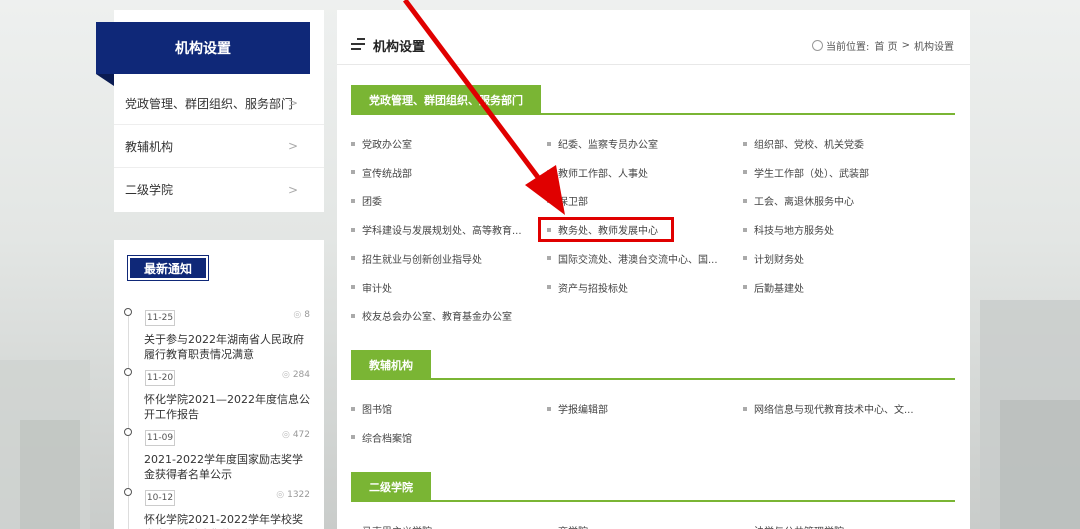 The image size is (1080, 529). I want to click on user-icon, so click(818, 45).